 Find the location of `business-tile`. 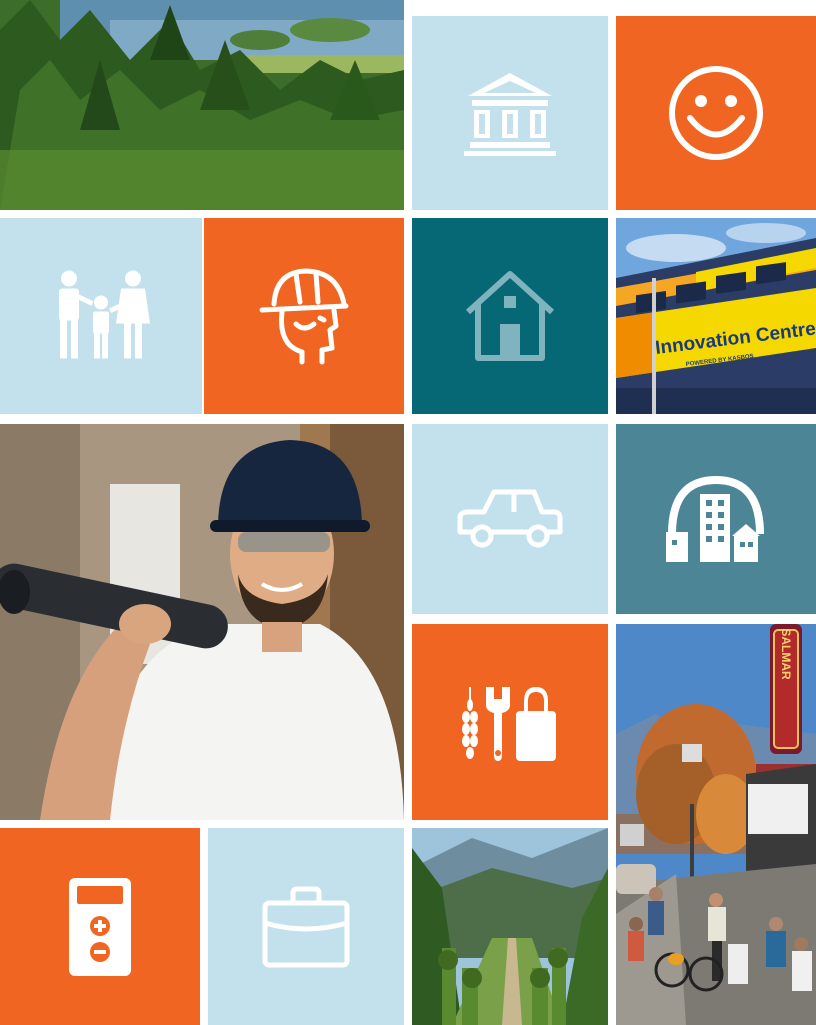

business-tile is located at coordinates (306, 926).